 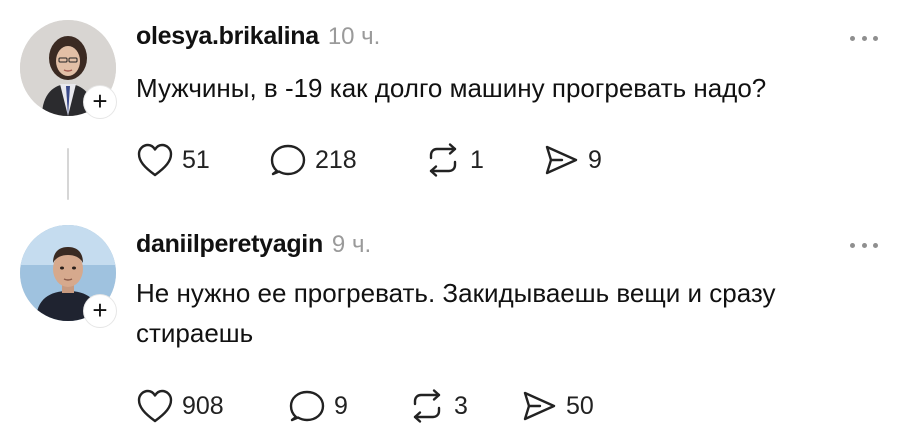 I want to click on comment-count: 218, so click(x=336, y=159).